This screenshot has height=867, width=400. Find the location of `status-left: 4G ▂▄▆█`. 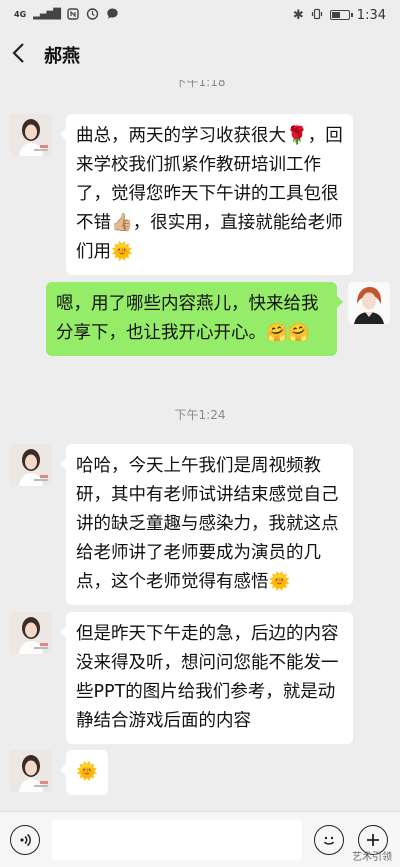

status-left: 4G ▂▄▆█ is located at coordinates (66, 15).